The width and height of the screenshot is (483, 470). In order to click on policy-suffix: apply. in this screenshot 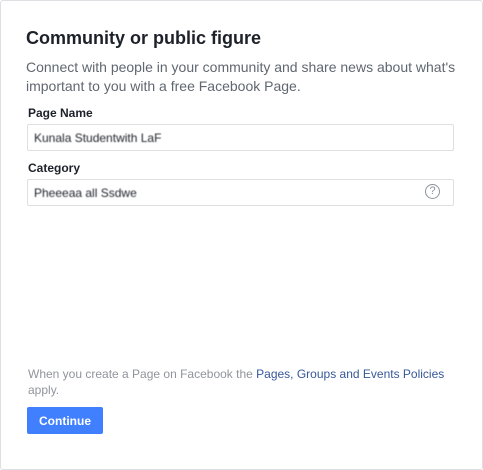, I will do `click(44, 390)`.